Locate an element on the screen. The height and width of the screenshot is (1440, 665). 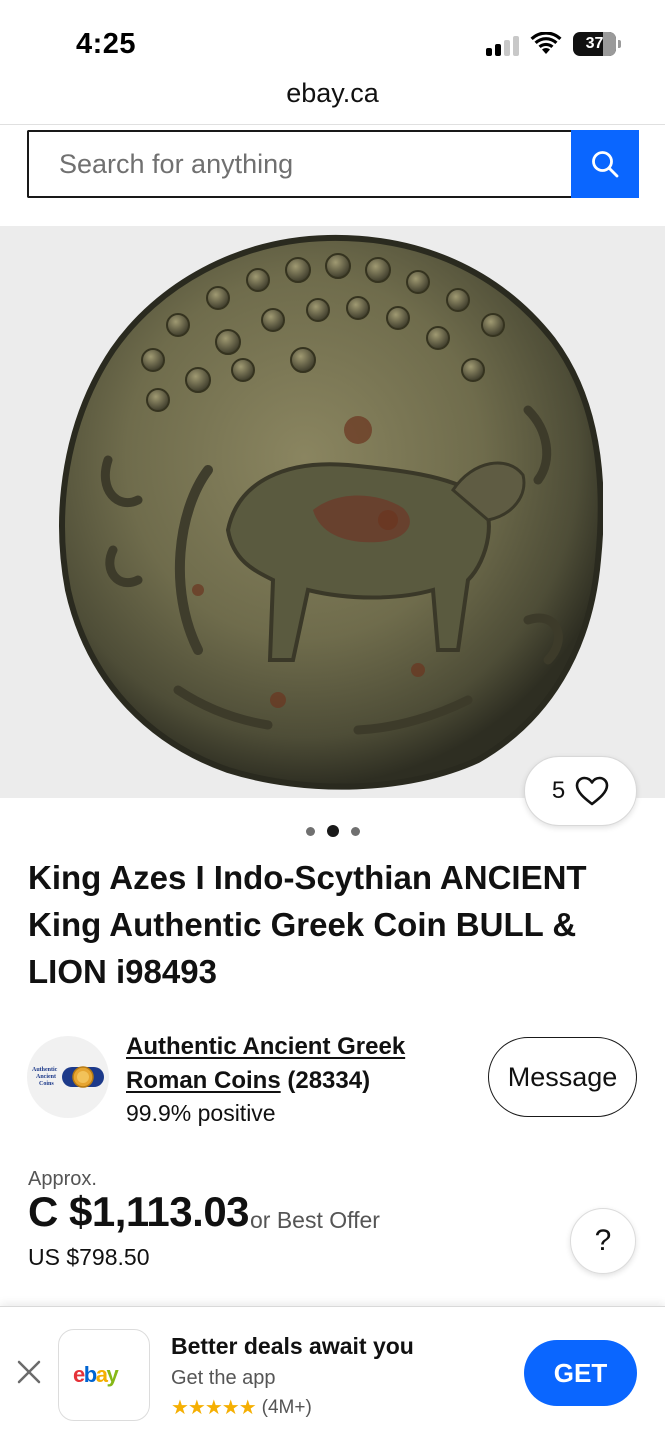
message-seller-button: Message is located at coordinates (562, 1077).